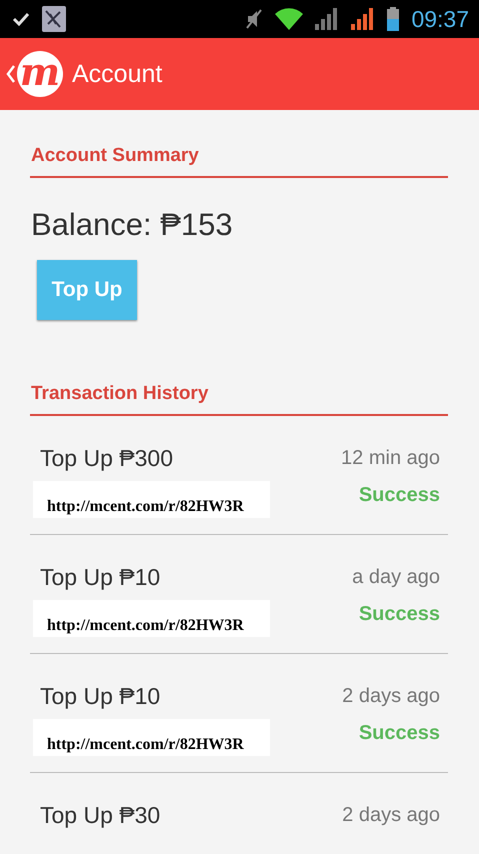 The width and height of the screenshot is (479, 854). I want to click on image-thumbnail-icon, so click(54, 19).